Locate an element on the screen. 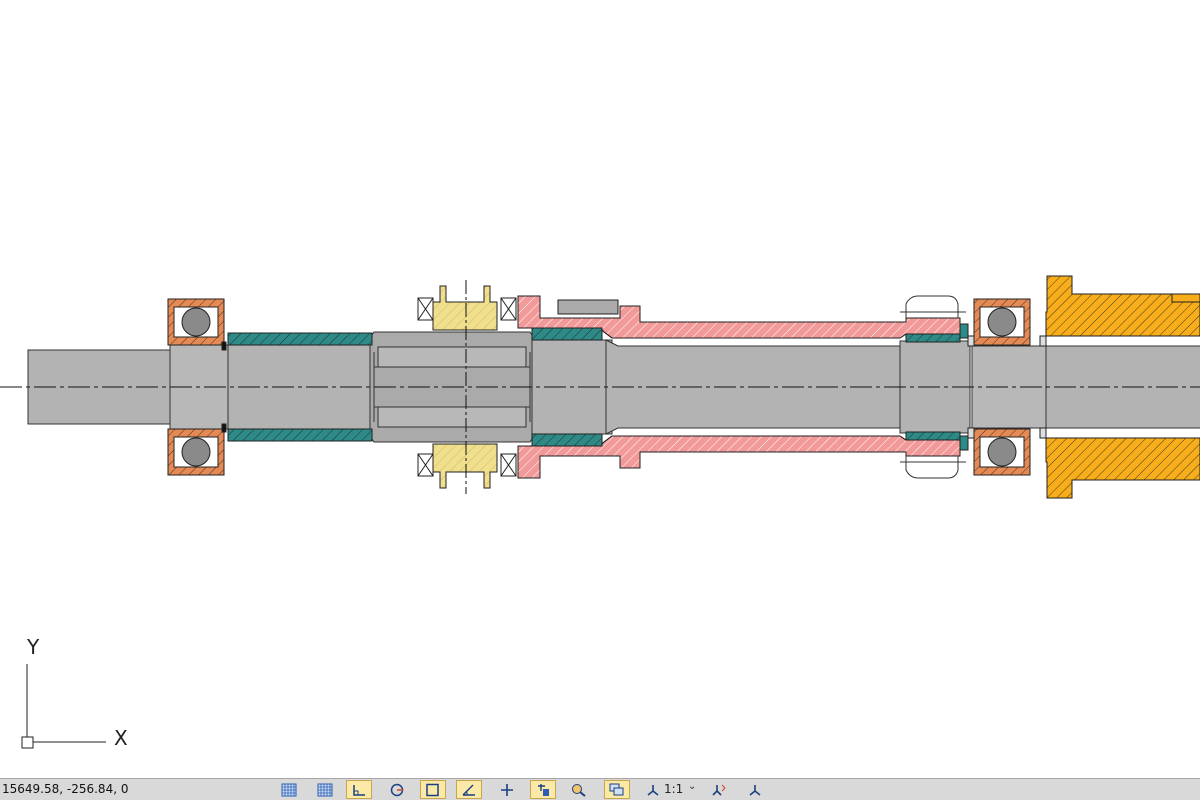 The height and width of the screenshot is (800, 1200). dynamic-ucs-icon is located at coordinates (468, 790).